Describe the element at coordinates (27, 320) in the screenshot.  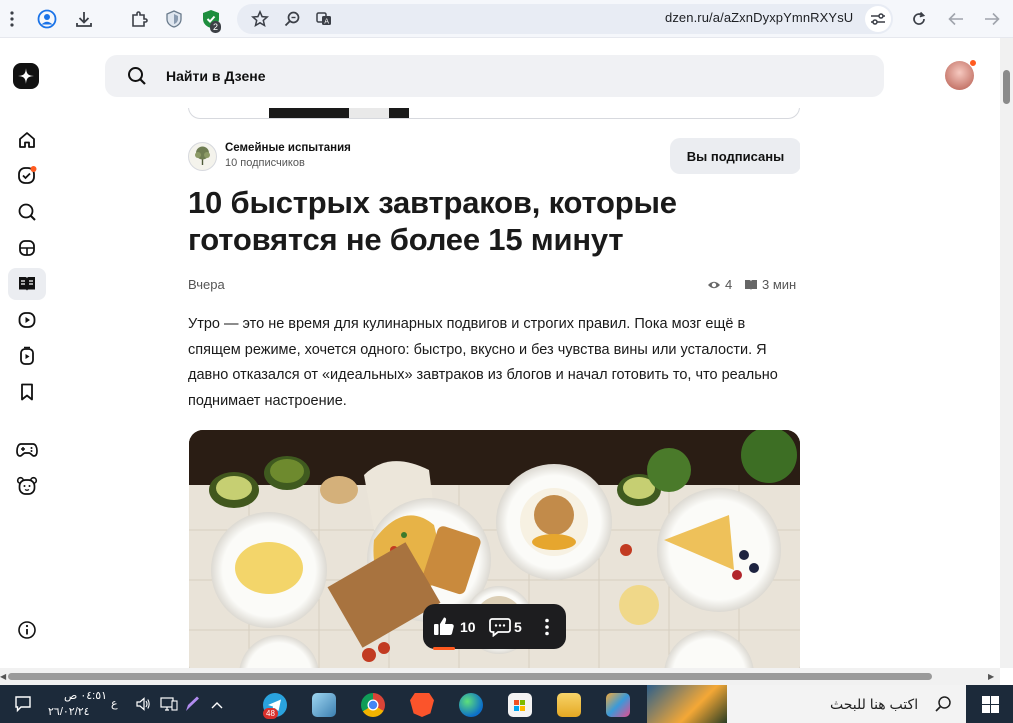
I see `nav-video-icon` at that location.